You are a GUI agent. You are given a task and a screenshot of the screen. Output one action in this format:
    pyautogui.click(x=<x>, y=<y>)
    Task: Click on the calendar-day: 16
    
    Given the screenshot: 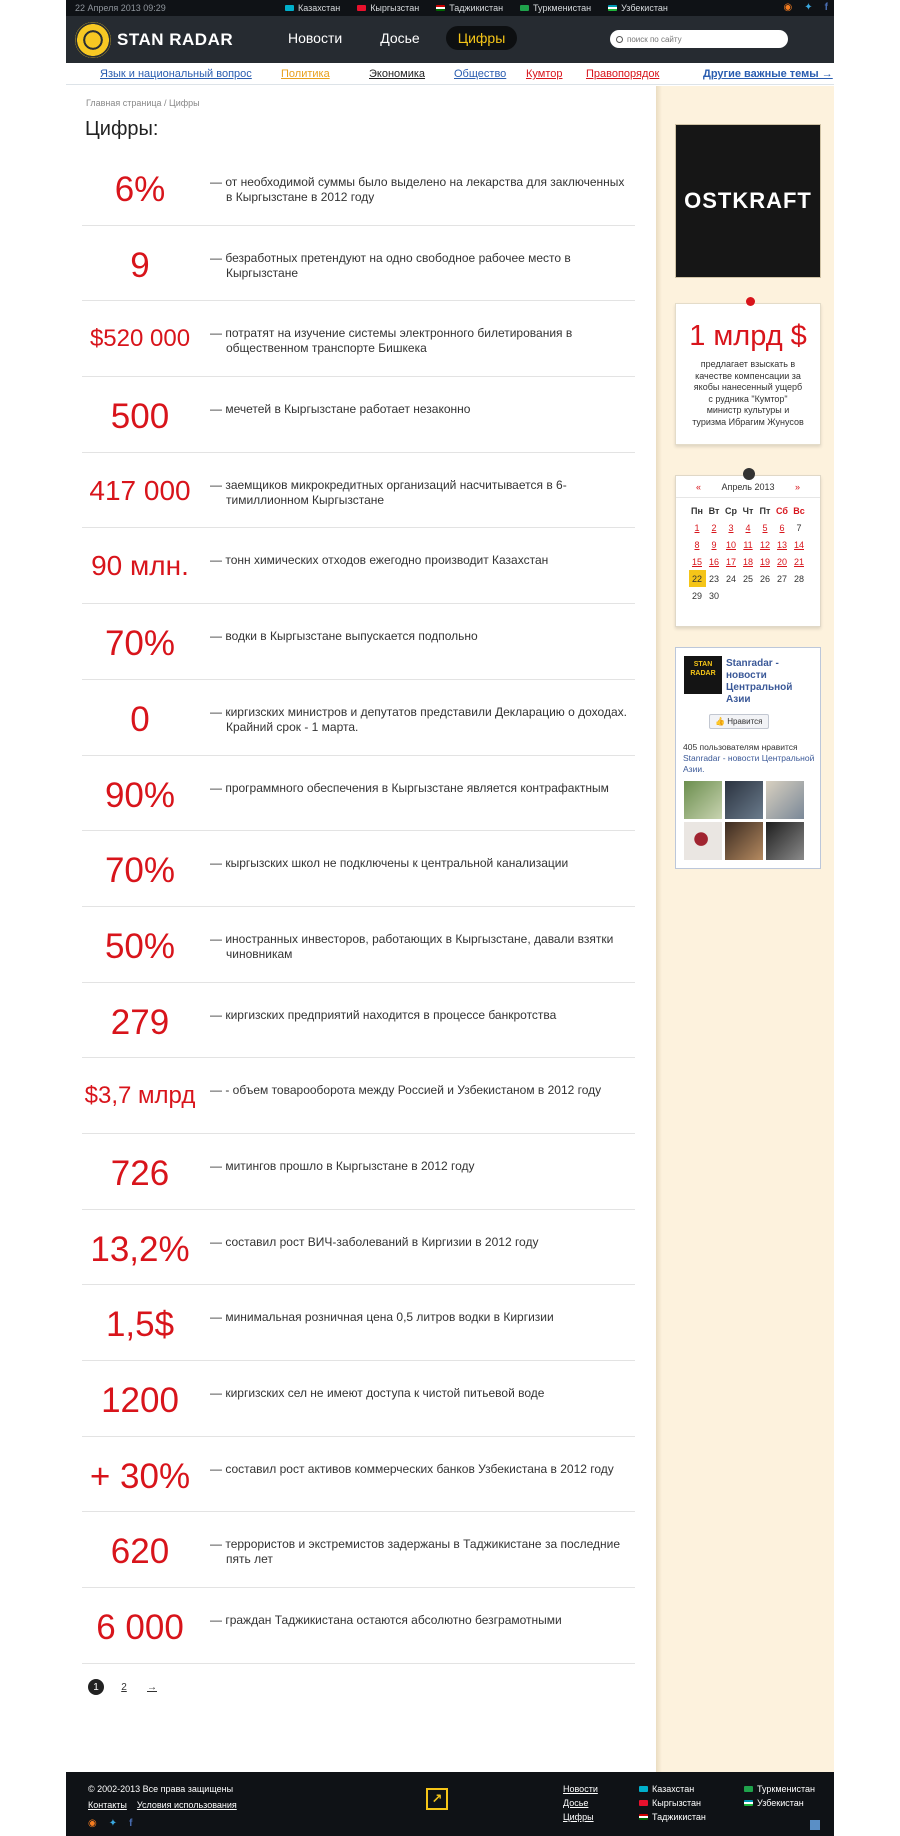 What is the action you would take?
    pyautogui.click(x=714, y=561)
    